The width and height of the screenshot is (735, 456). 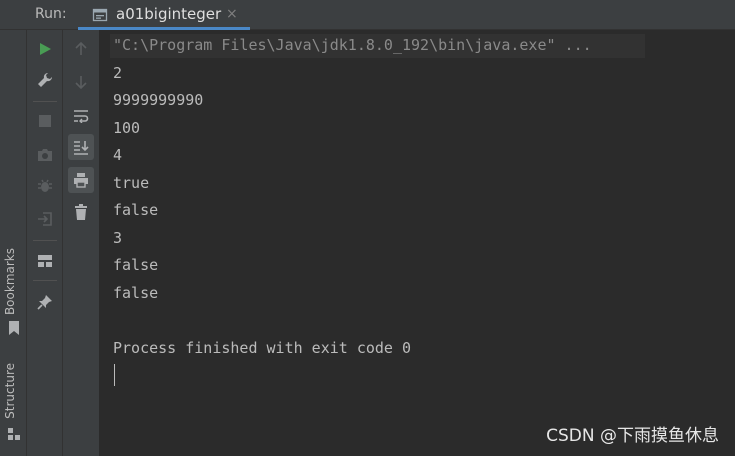 I want to click on arrow-up-icon, so click(x=81, y=48).